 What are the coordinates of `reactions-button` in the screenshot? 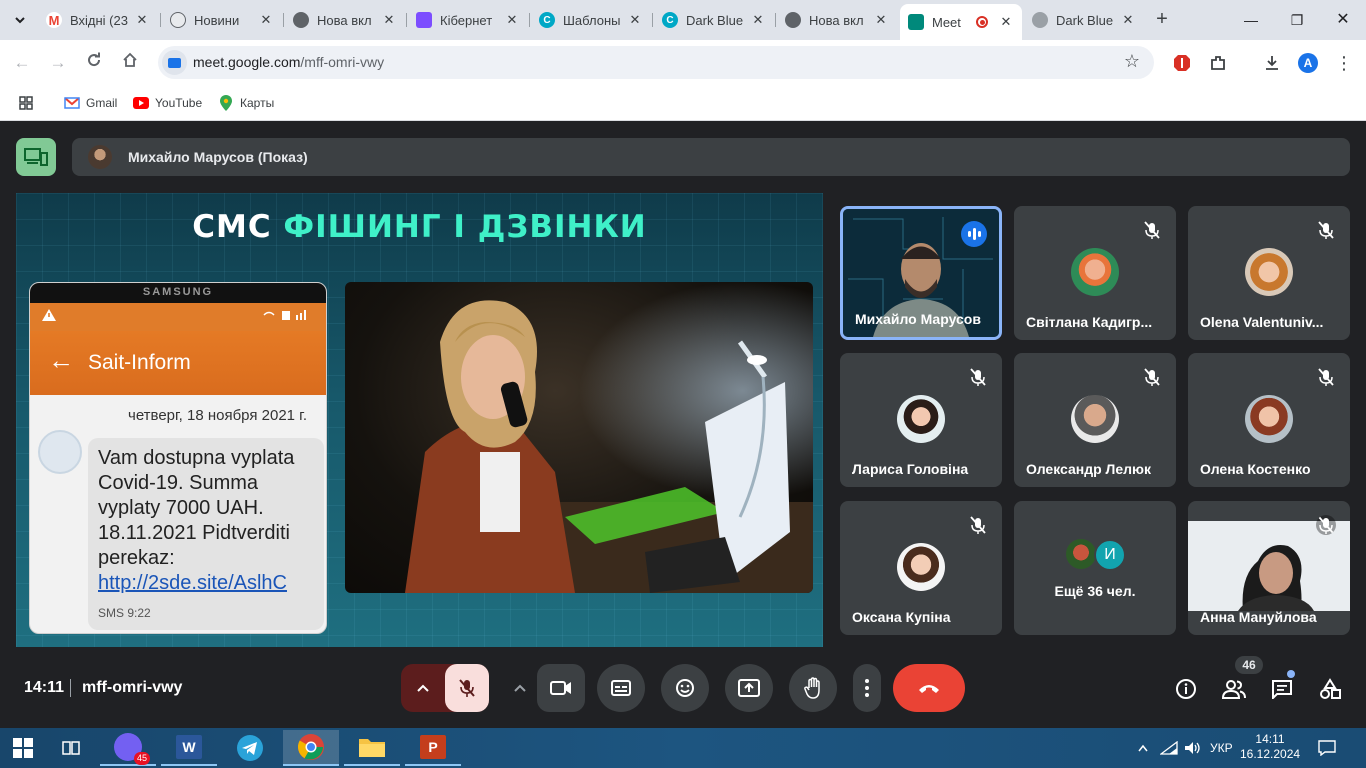 It's located at (685, 688).